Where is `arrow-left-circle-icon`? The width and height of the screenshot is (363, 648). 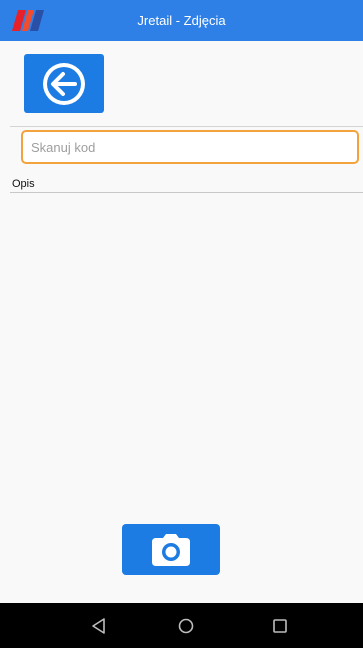 arrow-left-circle-icon is located at coordinates (64, 84).